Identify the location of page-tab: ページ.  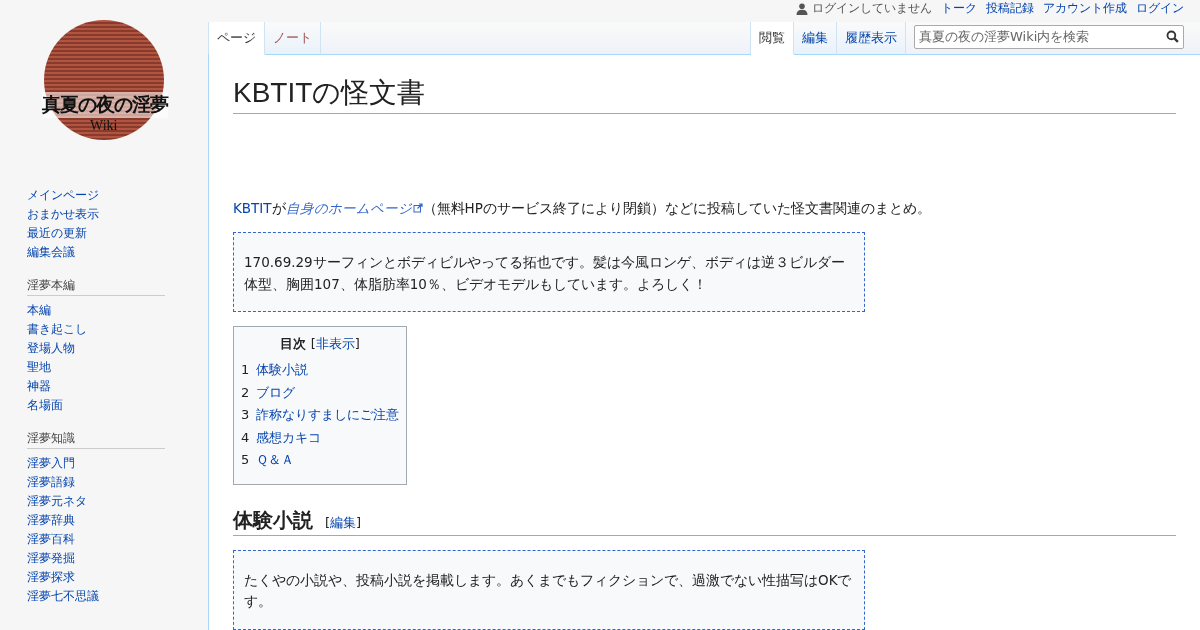
(237, 38).